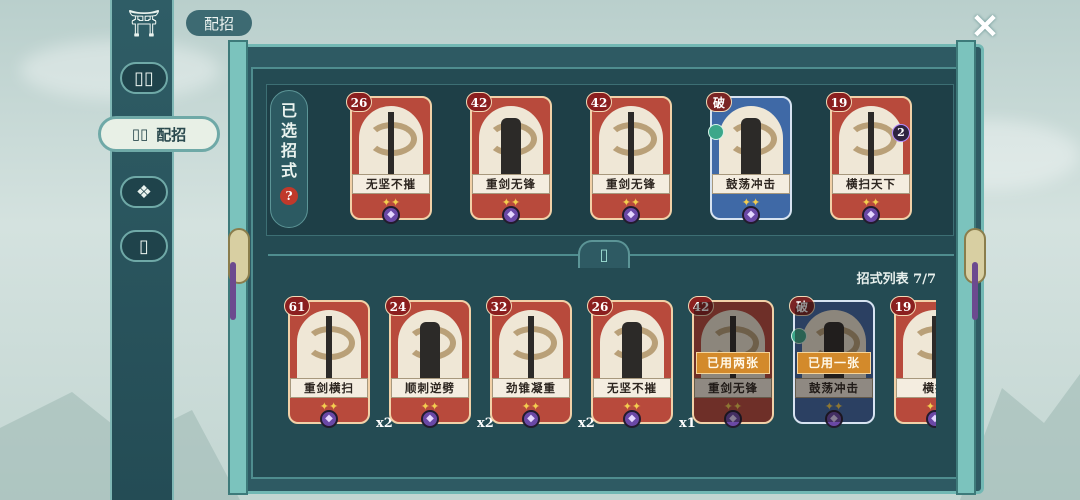 The height and width of the screenshot is (500, 1080). I want to click on tassel-left, so click(233, 291).